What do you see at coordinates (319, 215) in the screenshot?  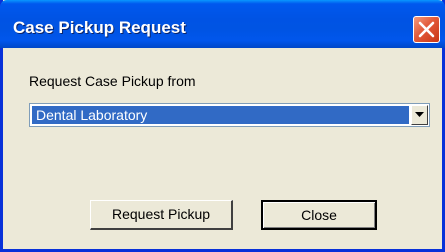 I see `close-button: Close` at bounding box center [319, 215].